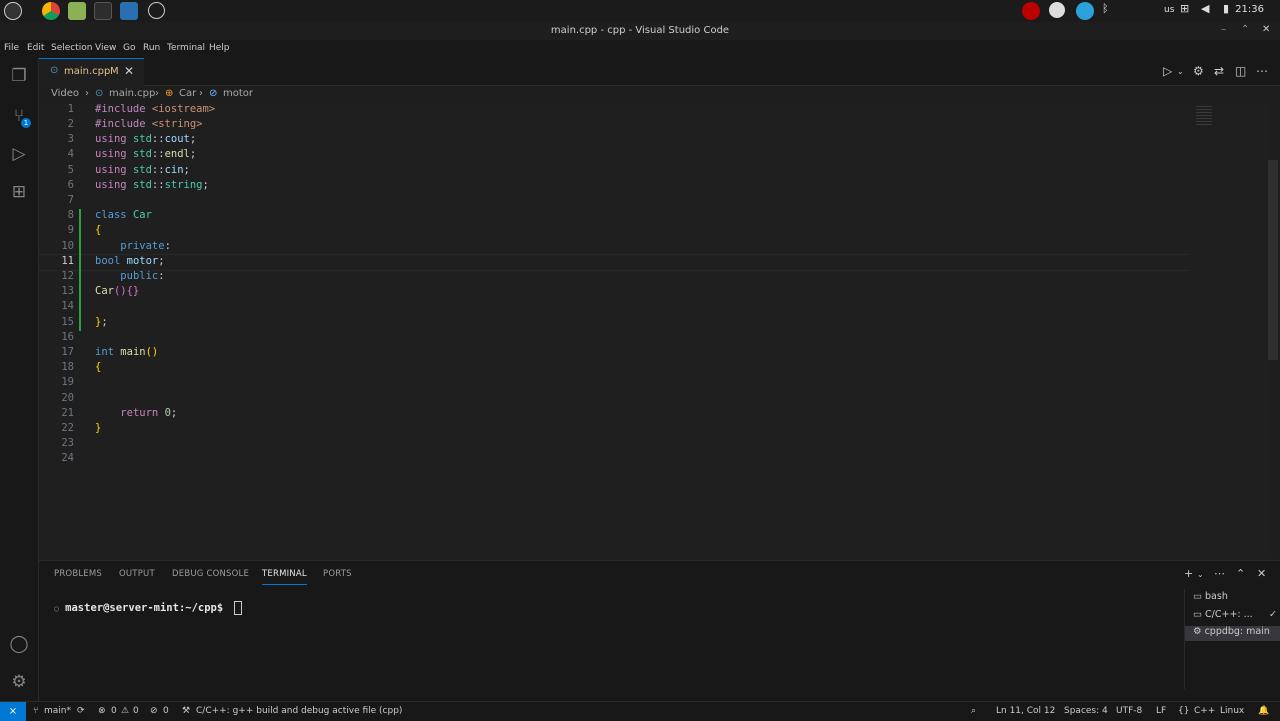 Image resolution: width=1280 pixels, height=721 pixels. I want to click on terminal-cursor, so click(237, 608).